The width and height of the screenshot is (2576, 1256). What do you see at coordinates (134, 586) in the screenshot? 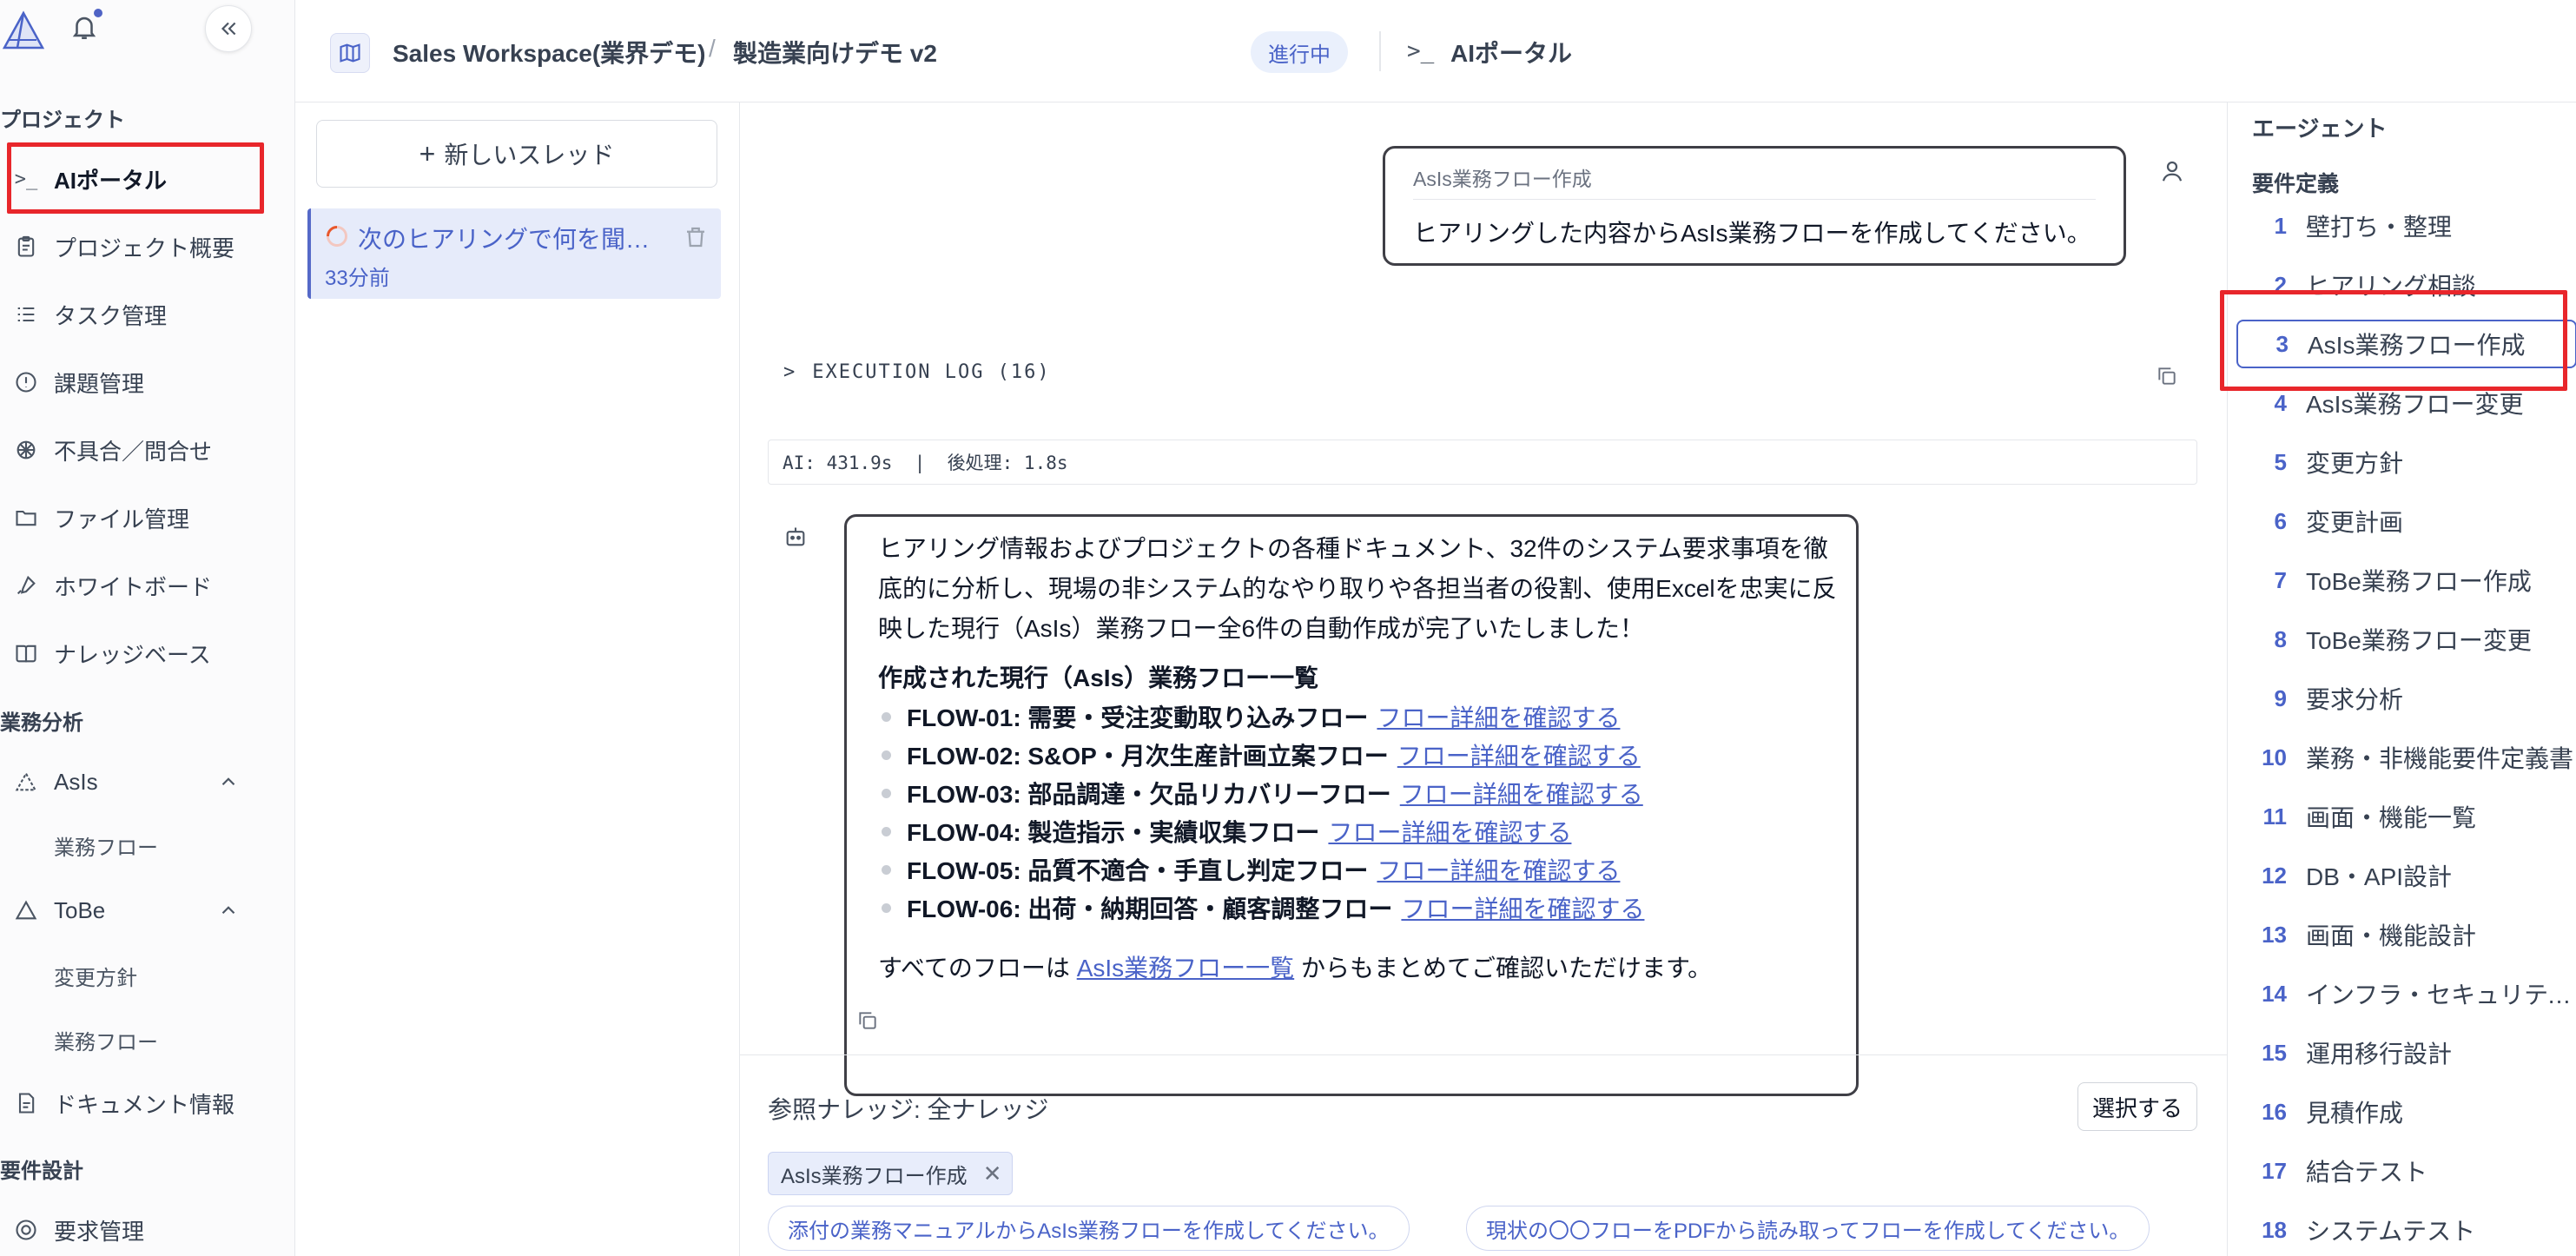
I see `nav-item-label: ホワイトボード` at bounding box center [134, 586].